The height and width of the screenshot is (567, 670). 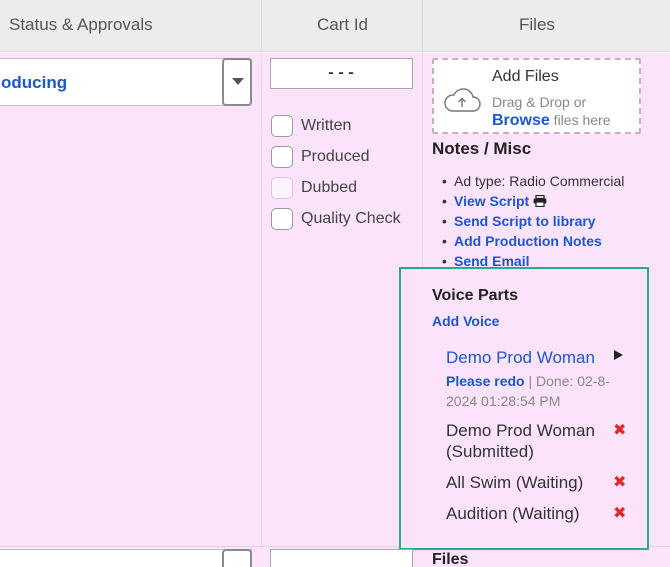 What do you see at coordinates (491, 201) in the screenshot?
I see `view-script-link: View Script` at bounding box center [491, 201].